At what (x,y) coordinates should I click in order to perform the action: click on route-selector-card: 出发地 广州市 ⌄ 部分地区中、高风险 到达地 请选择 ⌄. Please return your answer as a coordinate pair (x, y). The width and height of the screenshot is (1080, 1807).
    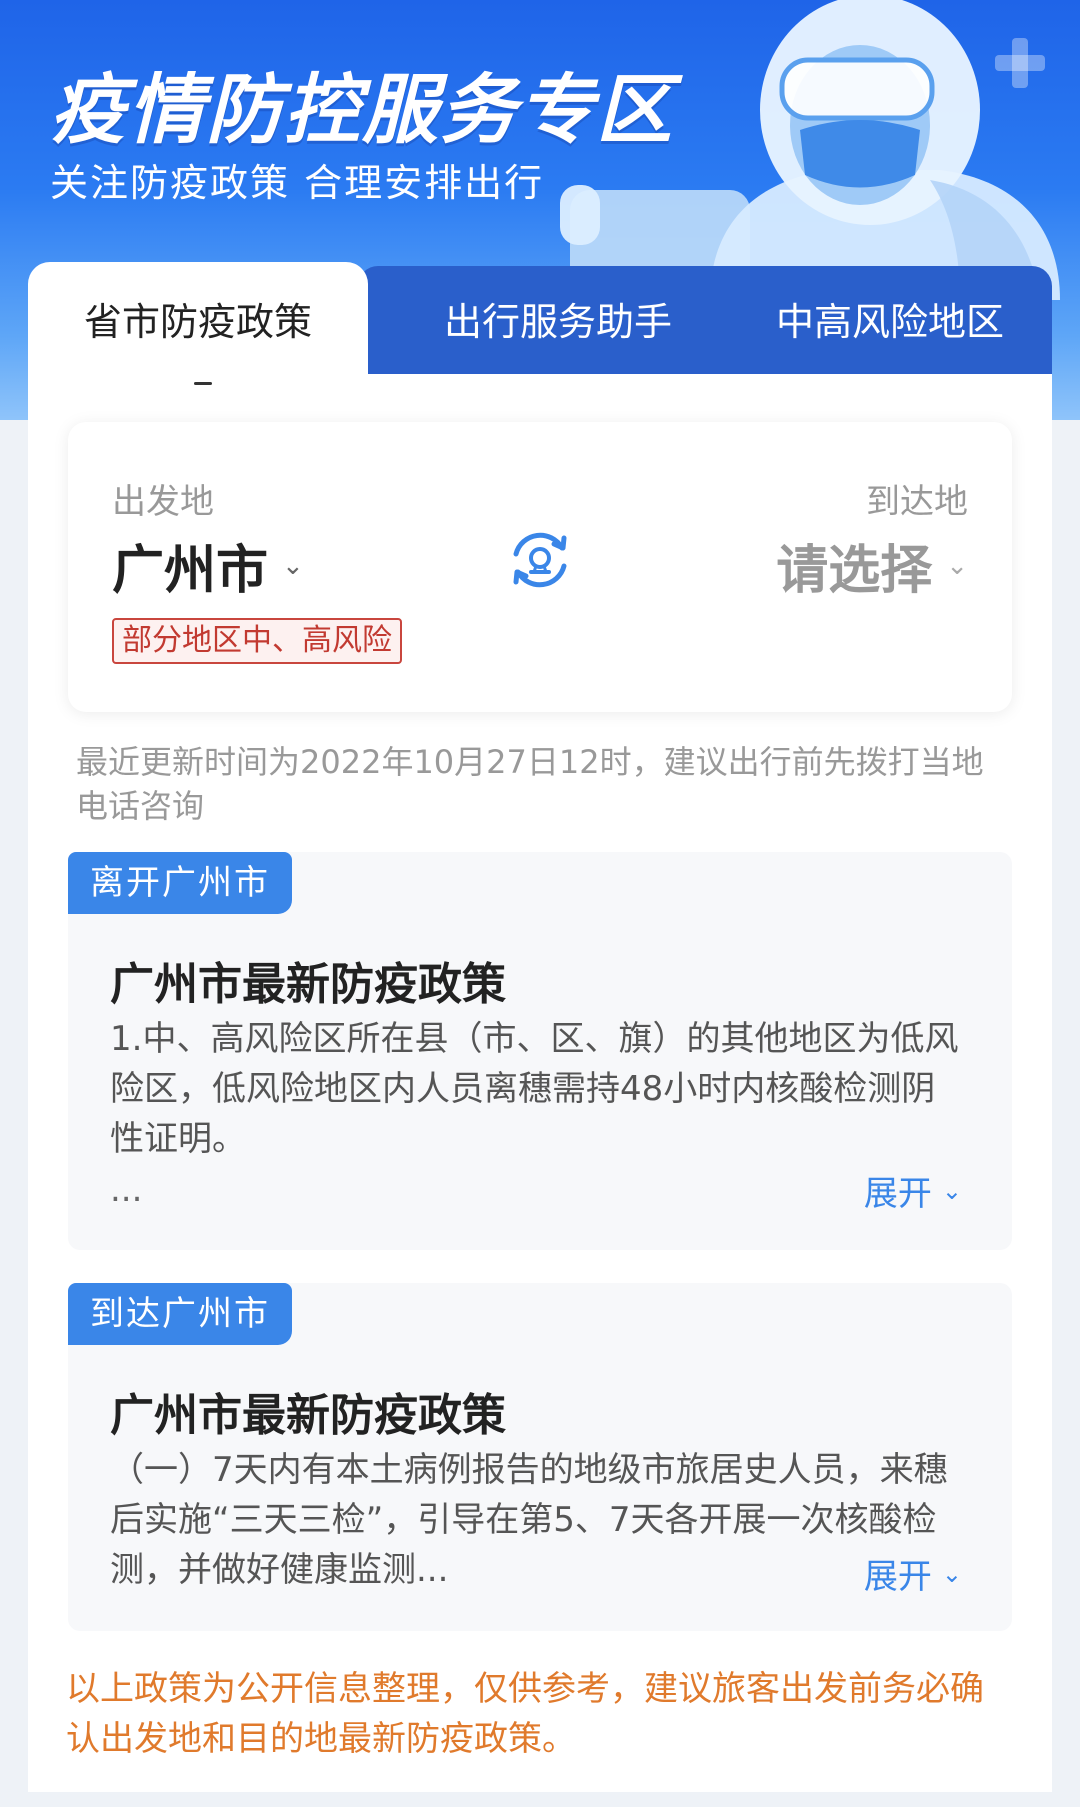
    Looking at the image, I should click on (540, 567).